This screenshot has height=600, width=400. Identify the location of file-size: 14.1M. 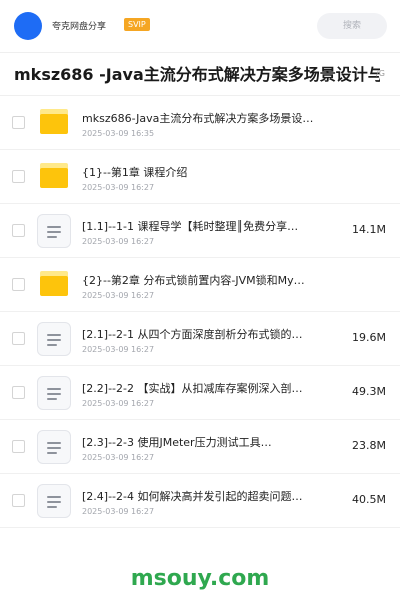
(369, 229).